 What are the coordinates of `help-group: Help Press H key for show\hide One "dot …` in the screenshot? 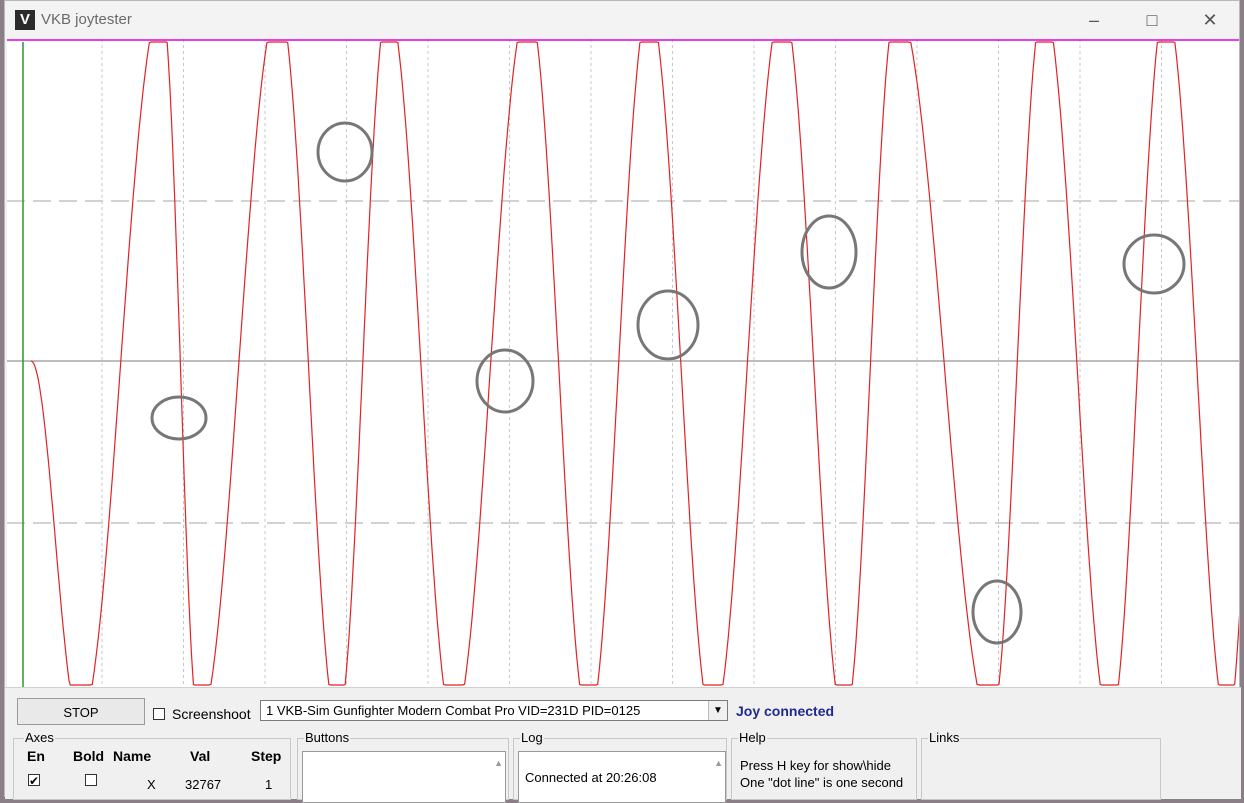 It's located at (824, 765).